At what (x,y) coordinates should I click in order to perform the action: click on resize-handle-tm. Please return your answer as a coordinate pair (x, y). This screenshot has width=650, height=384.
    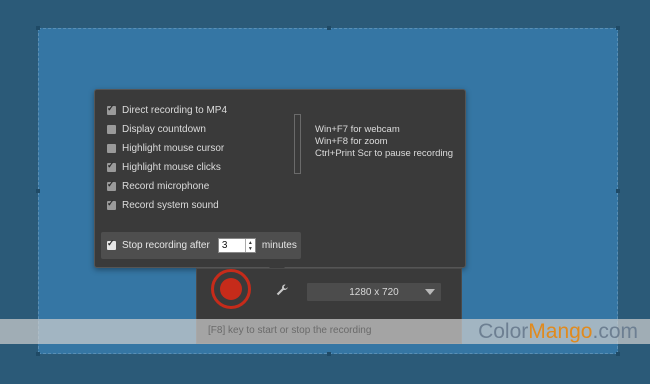
    Looking at the image, I should click on (329, 28).